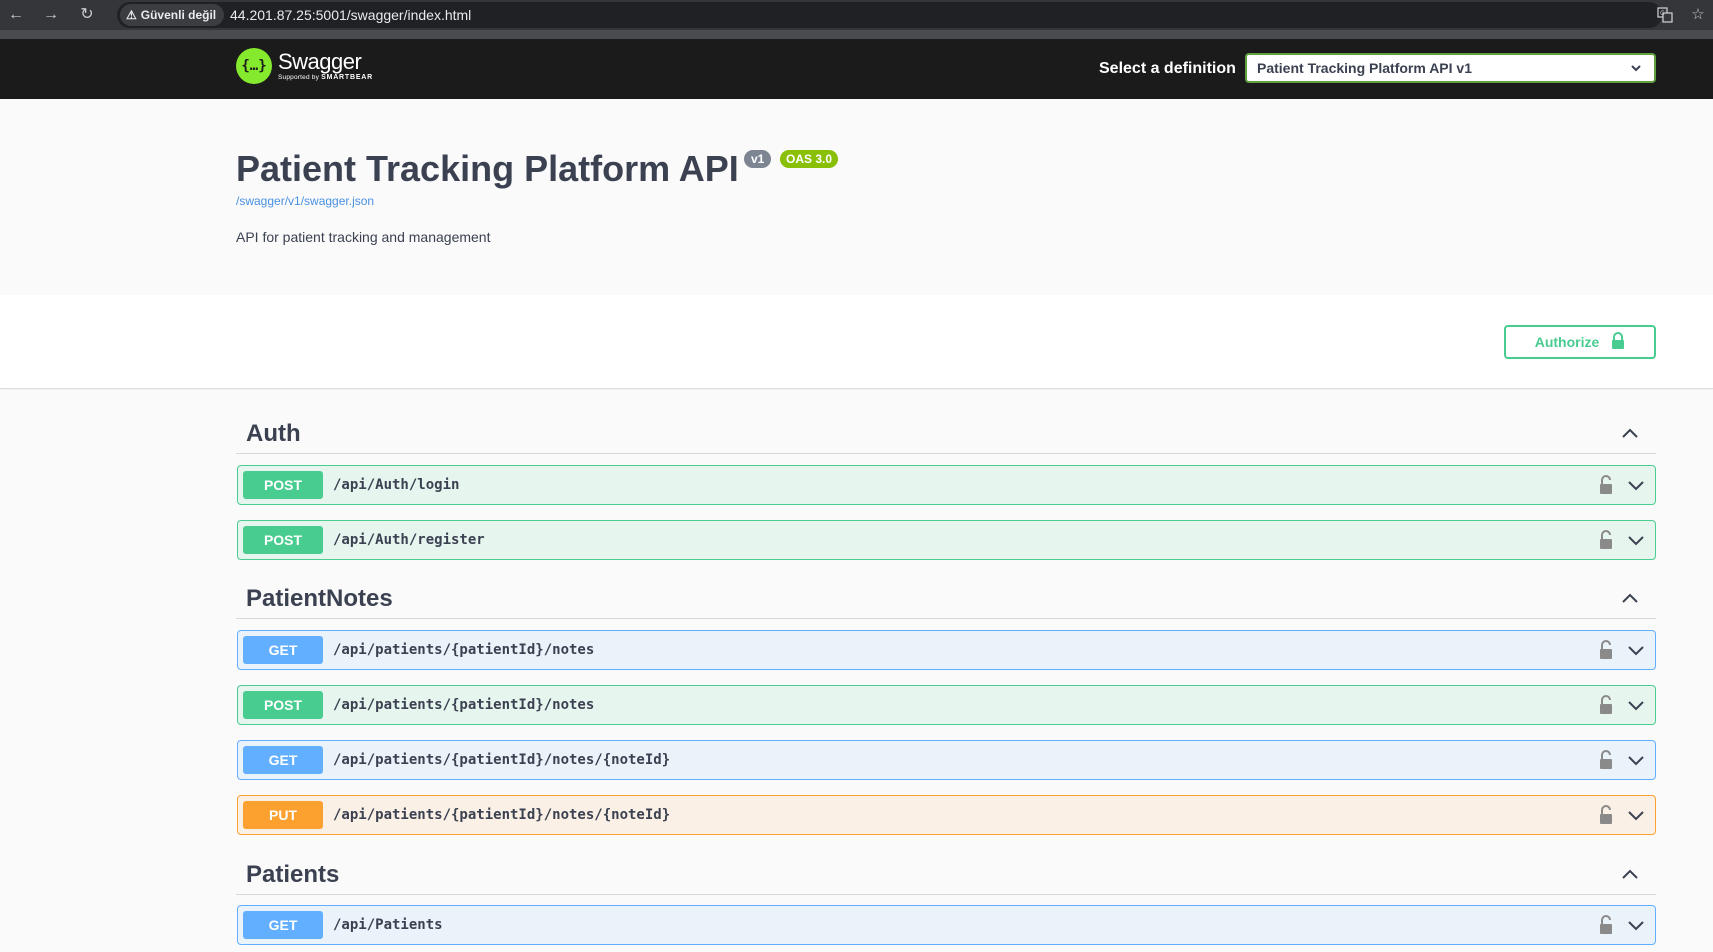 This screenshot has height=952, width=1713. I want to click on operation-post-auth-register: POST /api/Auth/register, so click(946, 540).